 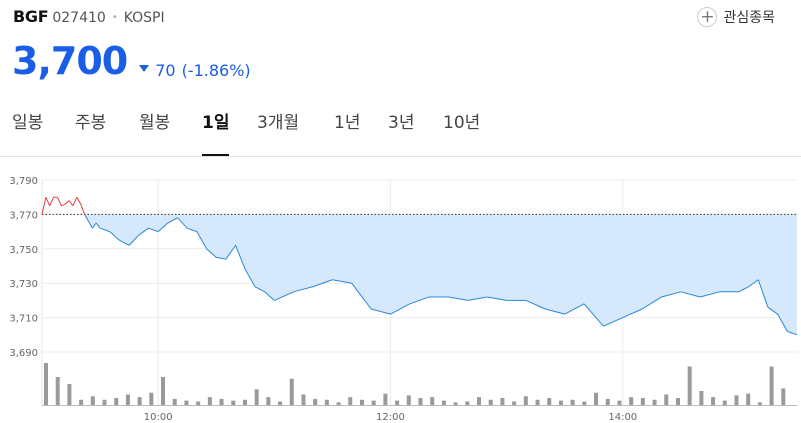 I want to click on current-price: 3,700, so click(x=70, y=61).